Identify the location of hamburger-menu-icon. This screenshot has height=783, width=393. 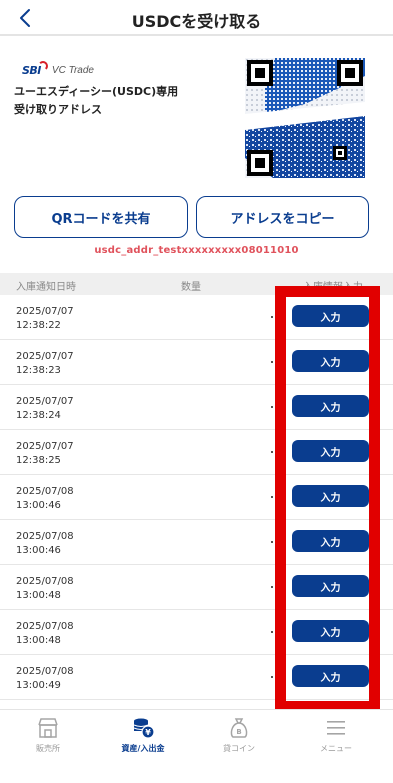
(336, 728).